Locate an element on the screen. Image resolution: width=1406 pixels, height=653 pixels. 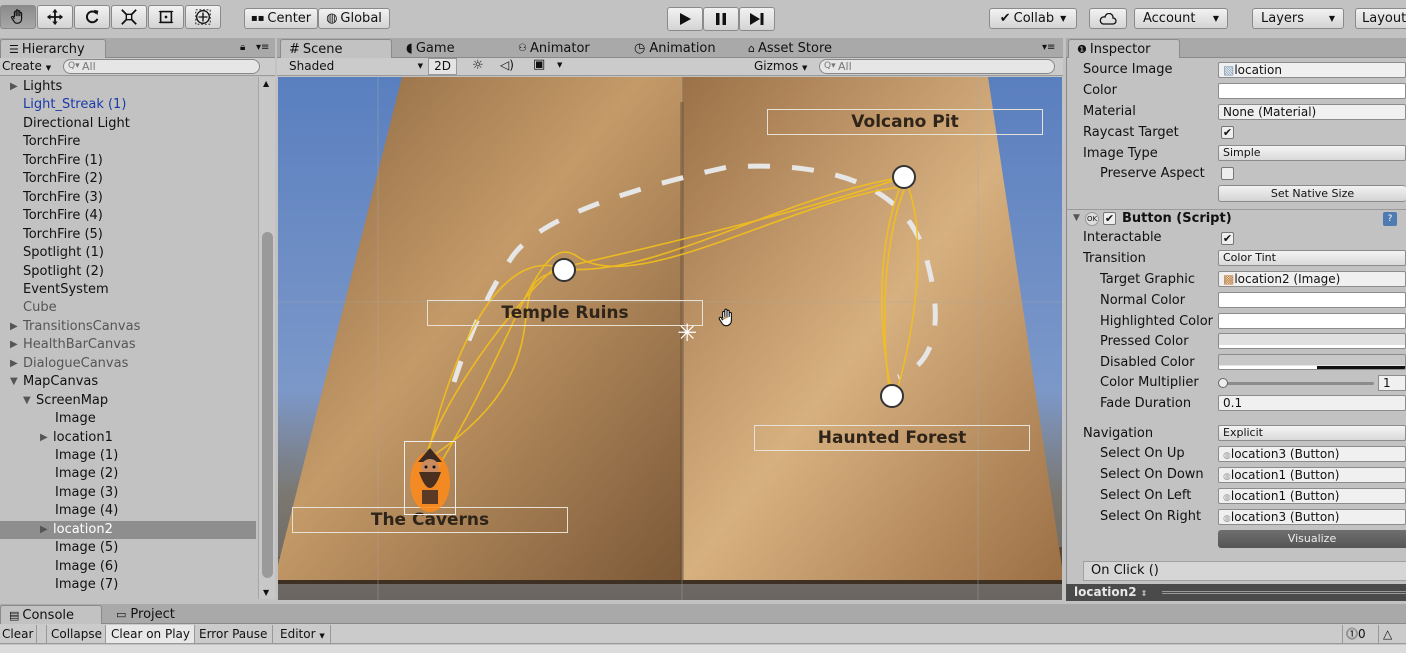
hierarchy-item: Image (4) is located at coordinates (128, 511).